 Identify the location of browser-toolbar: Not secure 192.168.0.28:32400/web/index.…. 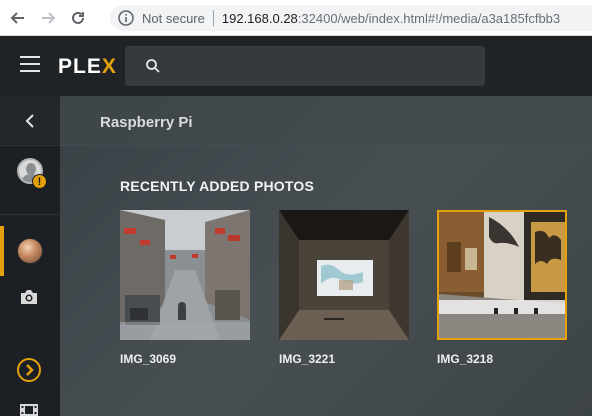
(296, 18).